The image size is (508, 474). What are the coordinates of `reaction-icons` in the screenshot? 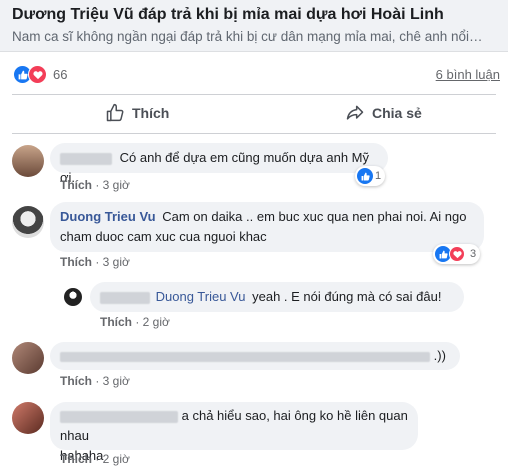 It's located at (31, 75).